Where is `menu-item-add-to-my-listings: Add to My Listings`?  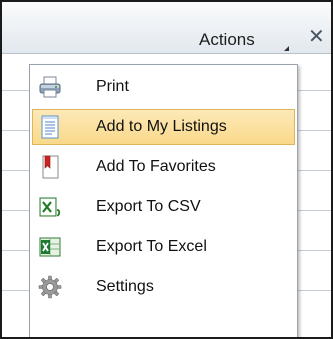 menu-item-add-to-my-listings: Add to My Listings is located at coordinates (163, 127).